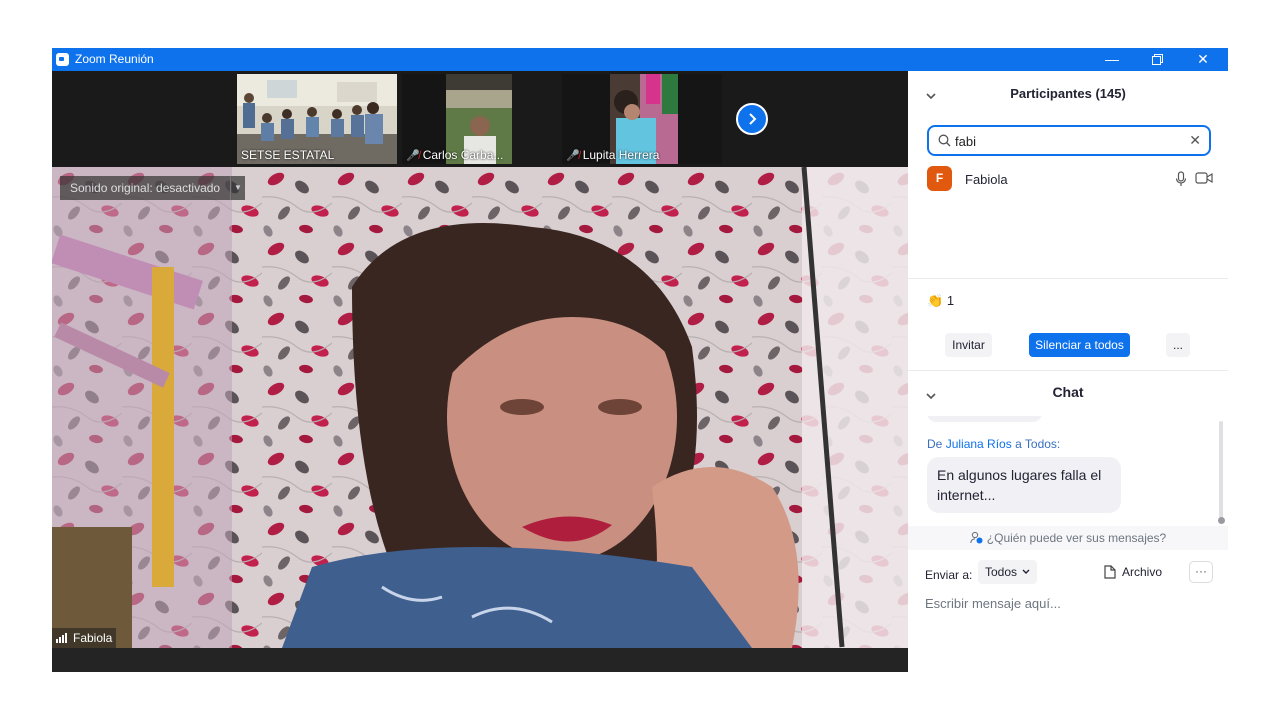  What do you see at coordinates (1001, 572) in the screenshot?
I see `recipient-value: Todos` at bounding box center [1001, 572].